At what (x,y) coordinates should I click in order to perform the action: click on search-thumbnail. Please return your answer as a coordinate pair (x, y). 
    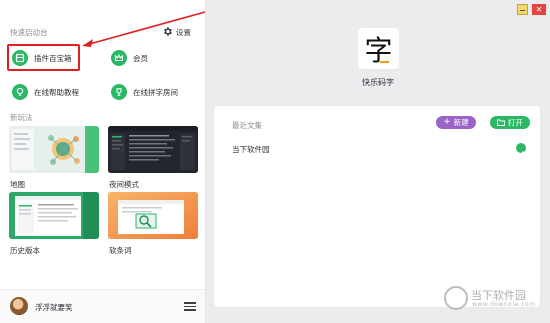
    Looking at the image, I should click on (153, 215).